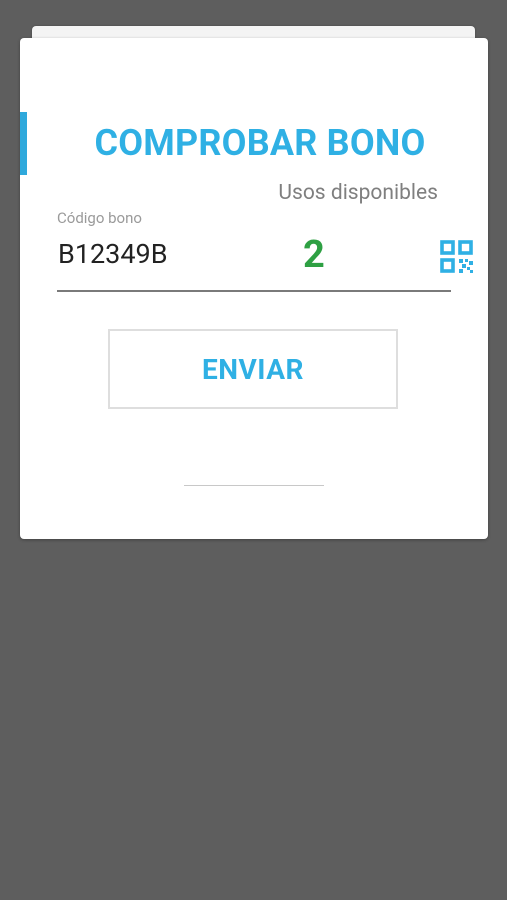 The image size is (507, 900). I want to click on qr-scan-button, so click(456, 256).